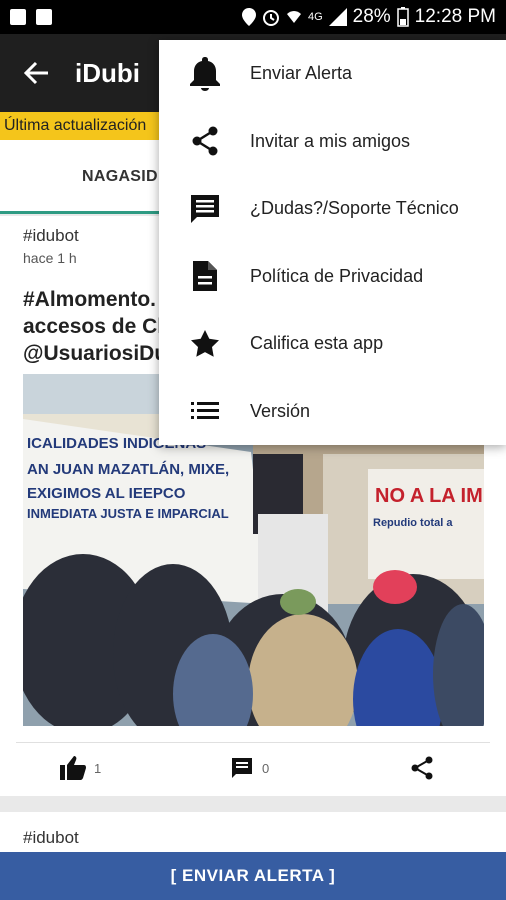  I want to click on menu-item-label: Invitar a mis amigos, so click(330, 140).